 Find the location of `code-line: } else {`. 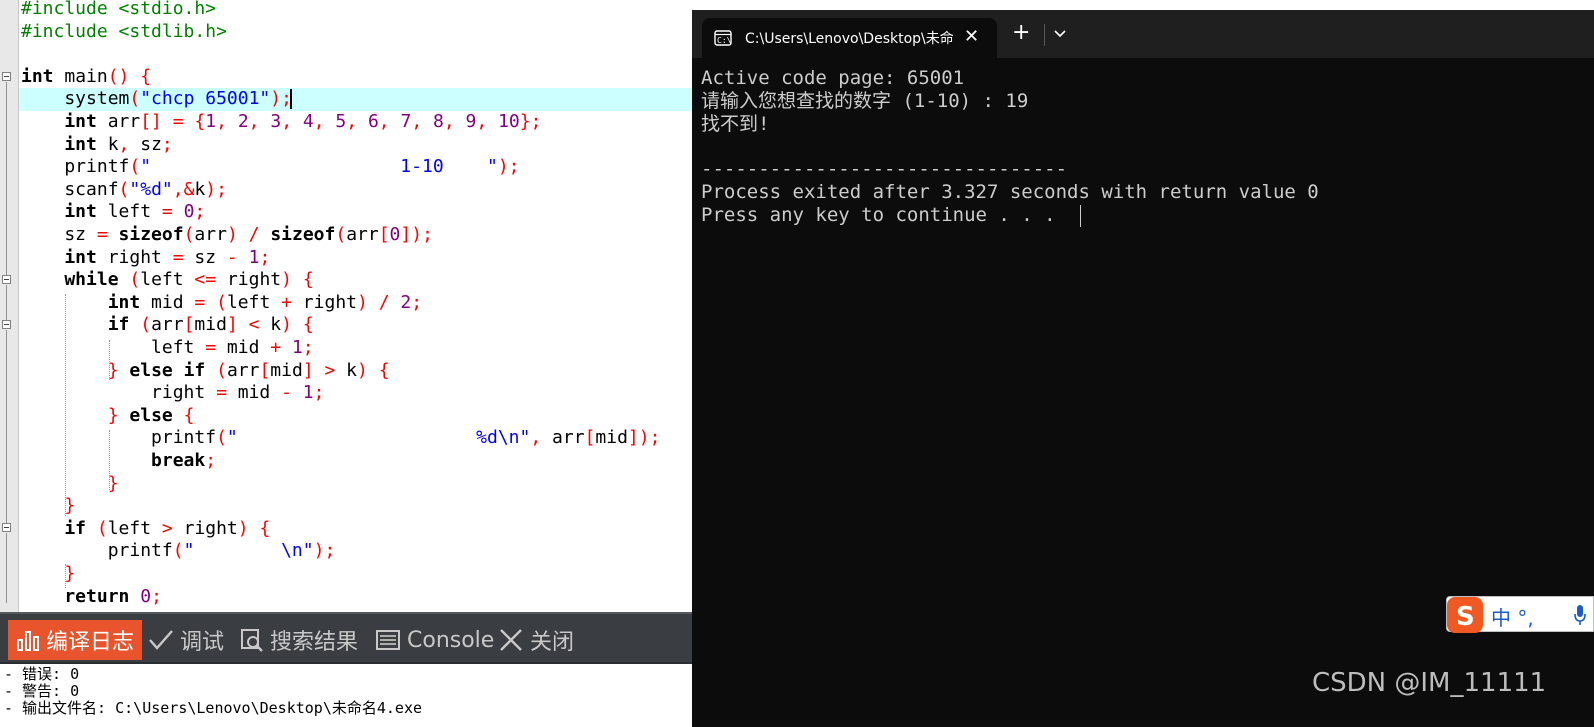

code-line: } else { is located at coordinates (108, 416).